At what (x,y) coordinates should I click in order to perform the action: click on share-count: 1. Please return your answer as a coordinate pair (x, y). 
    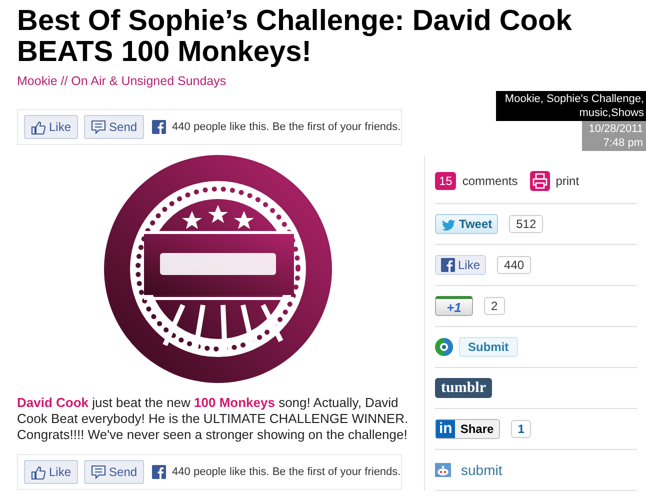
    Looking at the image, I should click on (521, 429).